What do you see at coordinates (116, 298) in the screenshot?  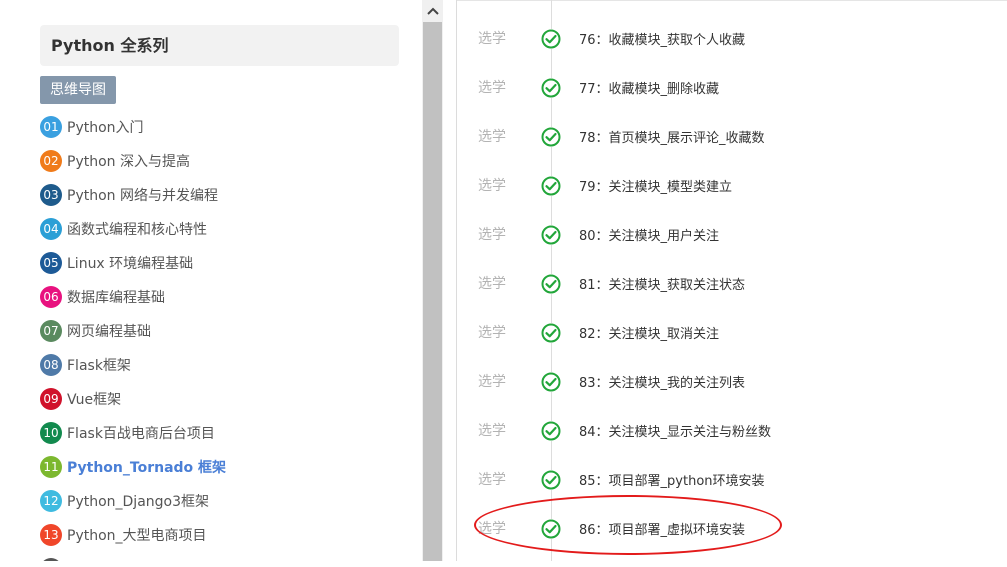 I see `series-label: 数据库编程基础` at bounding box center [116, 298].